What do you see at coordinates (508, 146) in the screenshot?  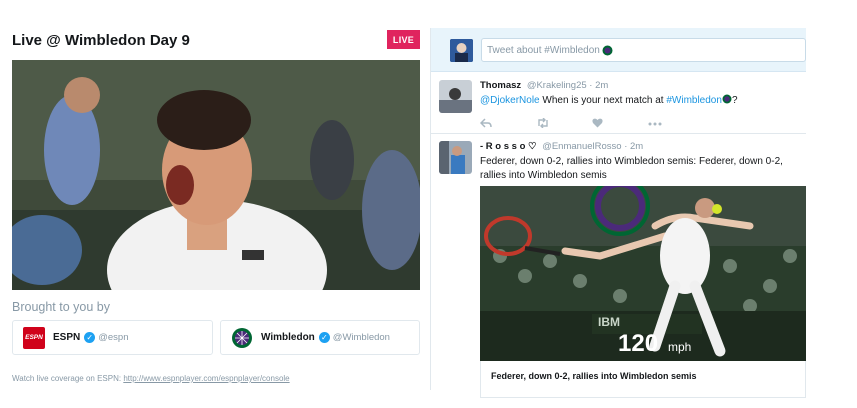 I see `tweet-author-name: - R o s s o ♡` at bounding box center [508, 146].